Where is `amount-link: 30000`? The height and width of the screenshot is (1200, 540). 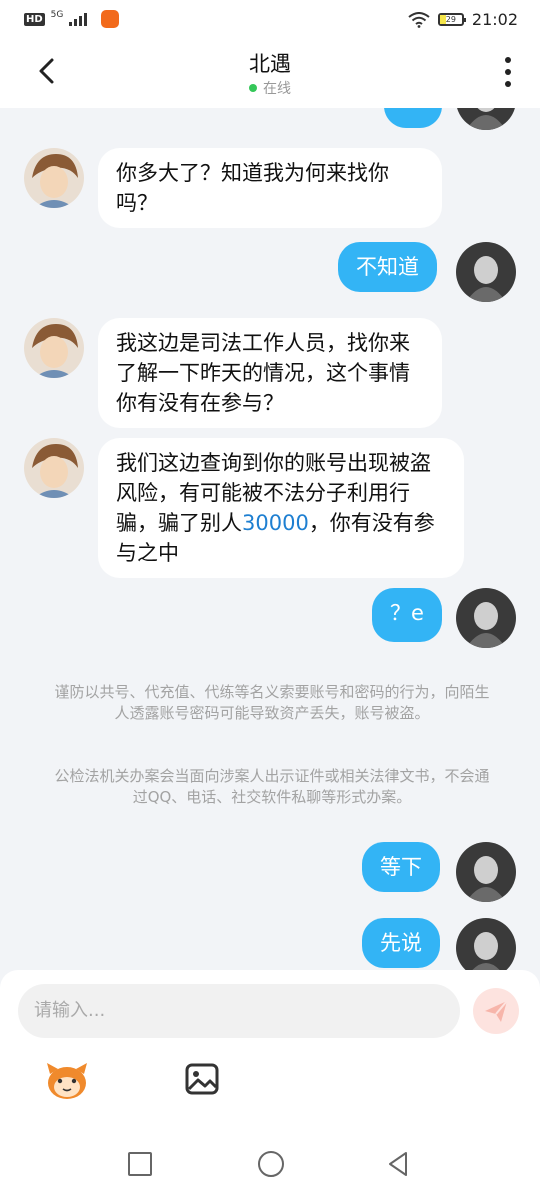 amount-link: 30000 is located at coordinates (275, 523).